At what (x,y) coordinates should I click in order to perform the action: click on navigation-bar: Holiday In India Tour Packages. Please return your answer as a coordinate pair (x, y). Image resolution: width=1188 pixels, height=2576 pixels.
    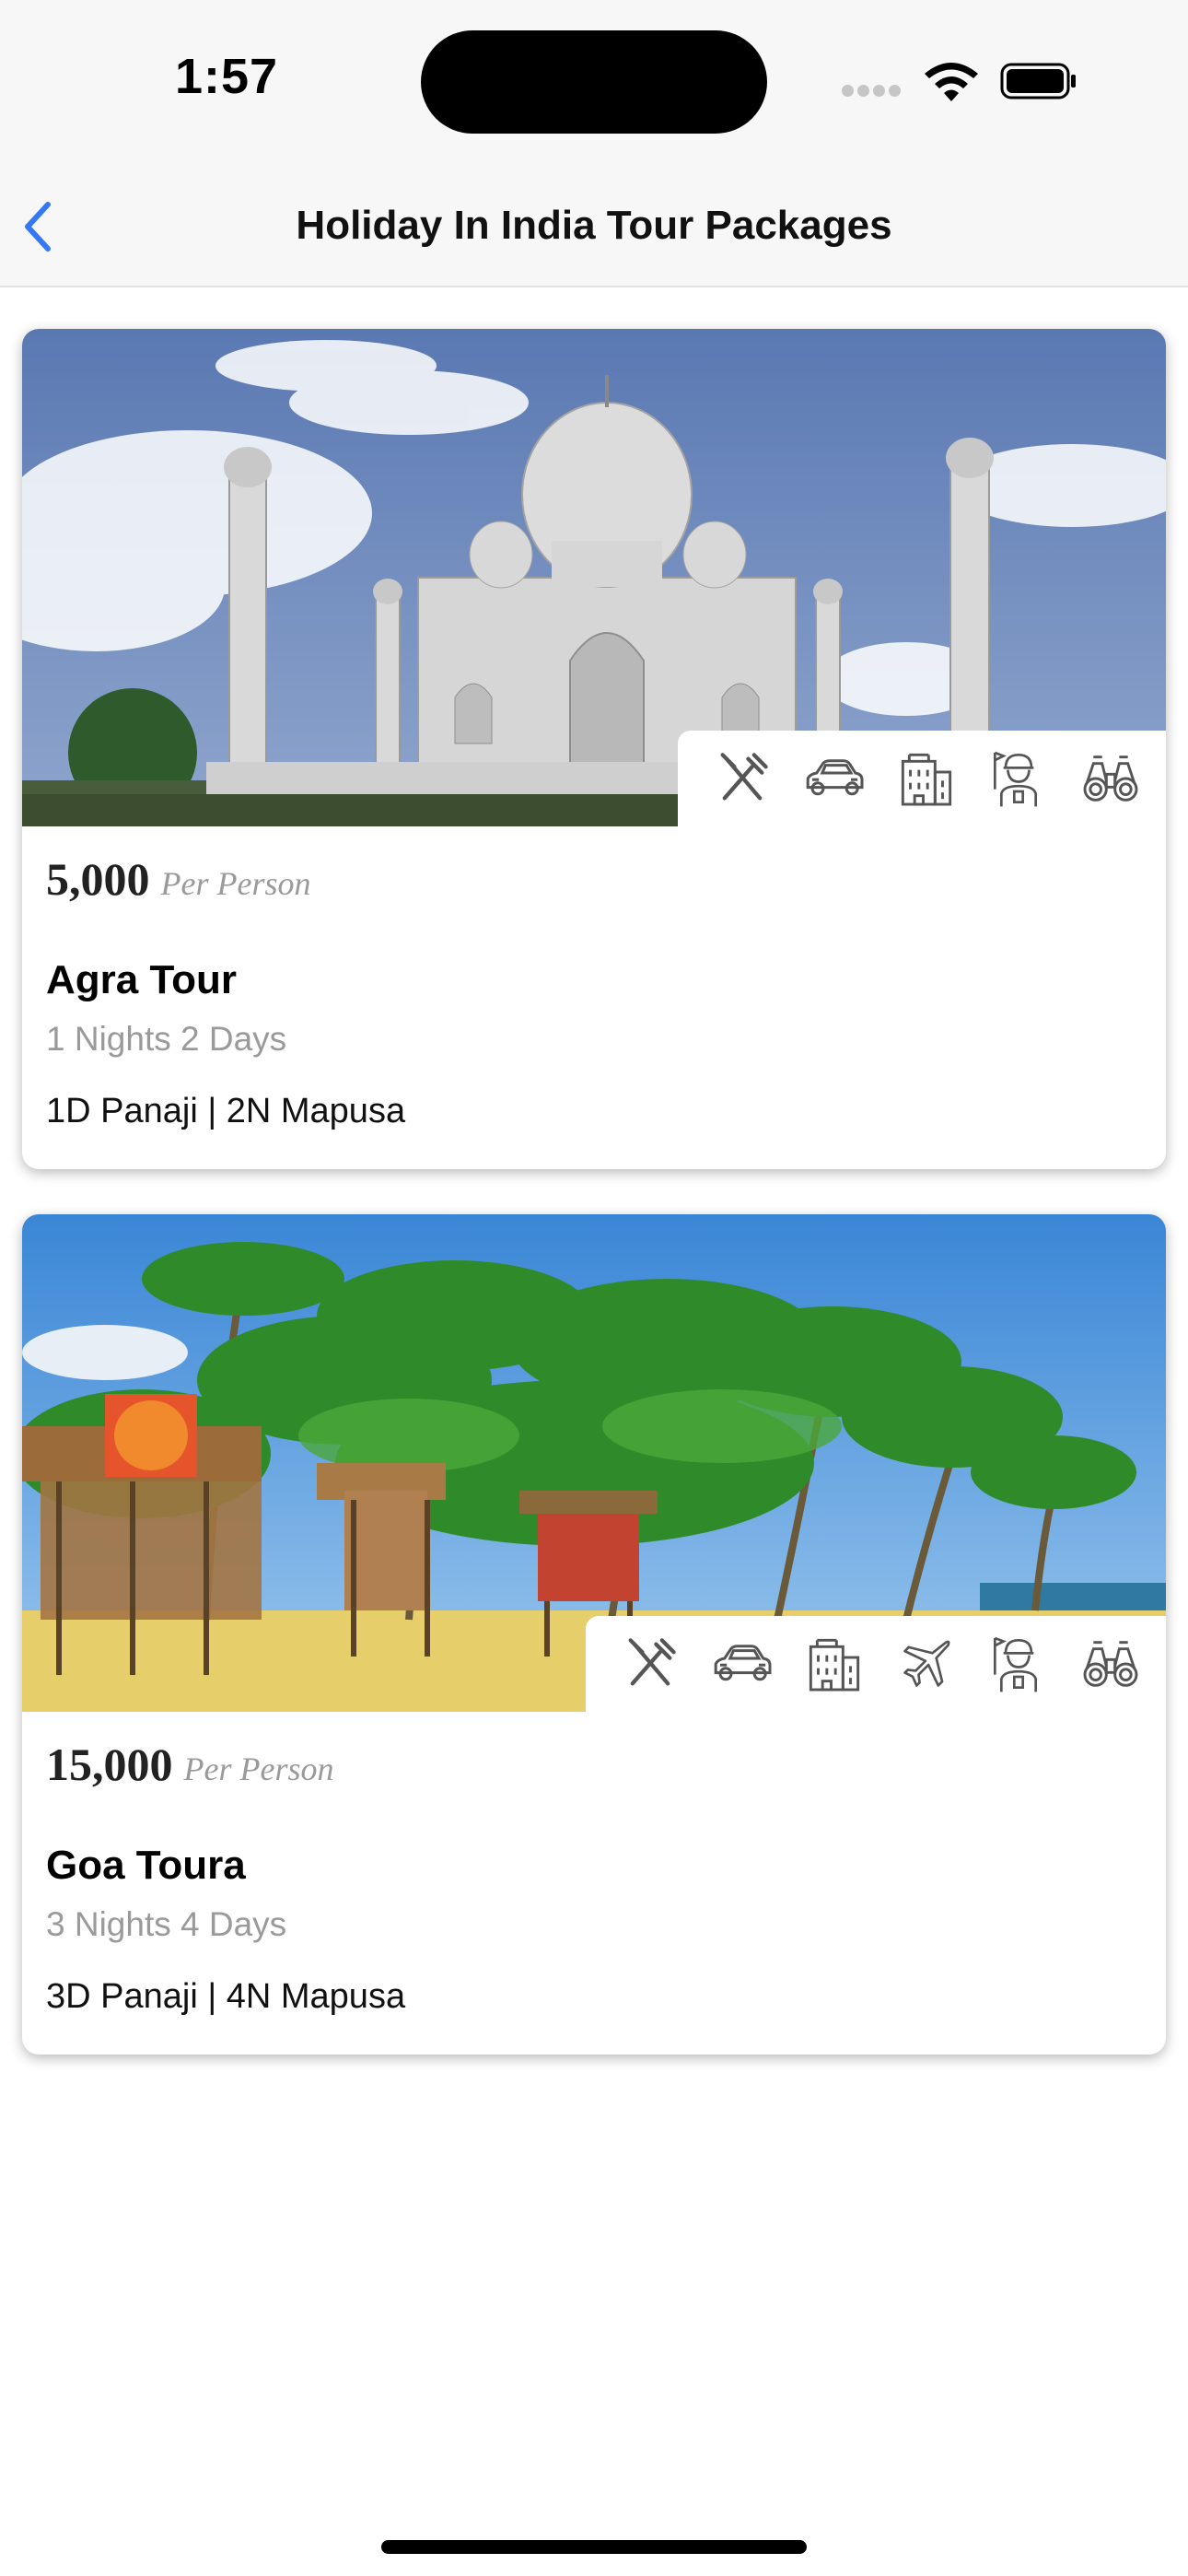
    Looking at the image, I should click on (594, 222).